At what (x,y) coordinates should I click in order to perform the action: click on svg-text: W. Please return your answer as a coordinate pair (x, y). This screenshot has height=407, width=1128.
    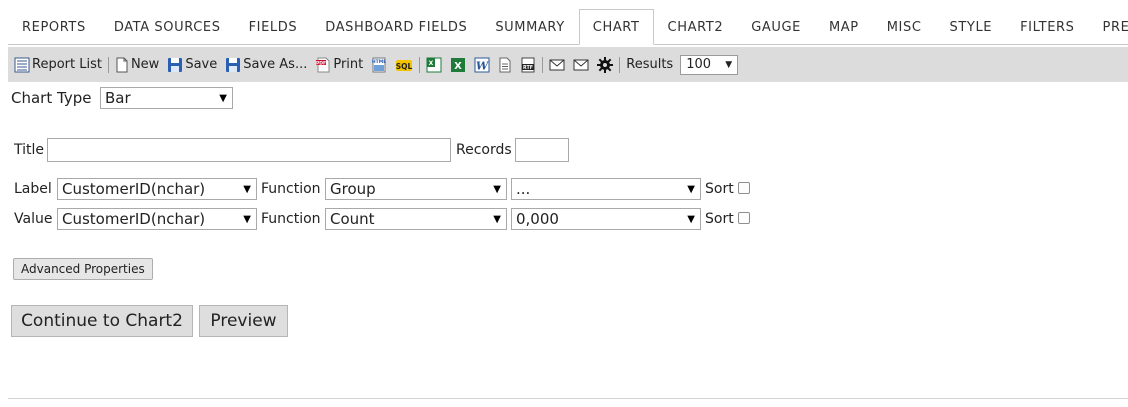
    Looking at the image, I should click on (483, 65).